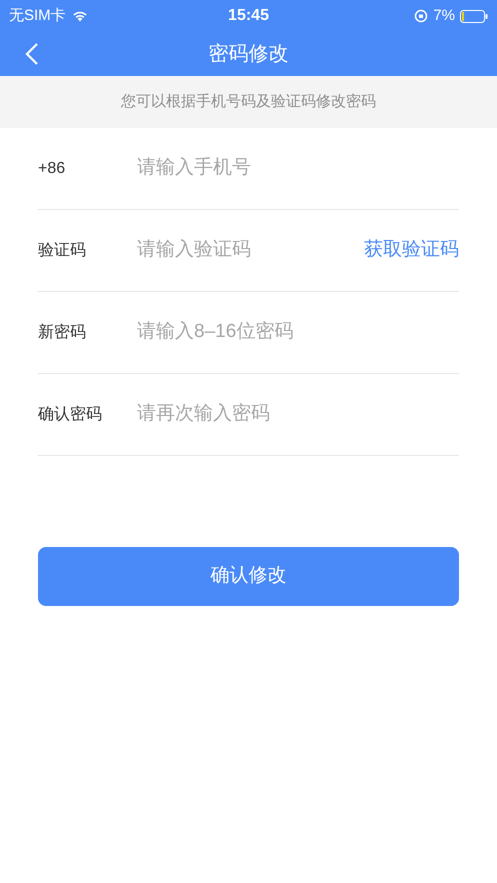 This screenshot has width=497, height=883. Describe the element at coordinates (298, 168) in the screenshot. I see `input-field: 请输入手机号` at that location.